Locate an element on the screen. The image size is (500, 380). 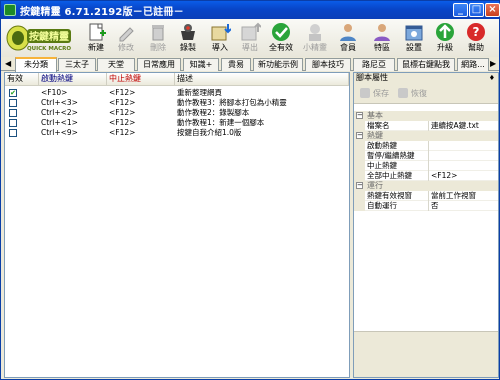
tab-3: 日常應用 is located at coordinates (159, 64).